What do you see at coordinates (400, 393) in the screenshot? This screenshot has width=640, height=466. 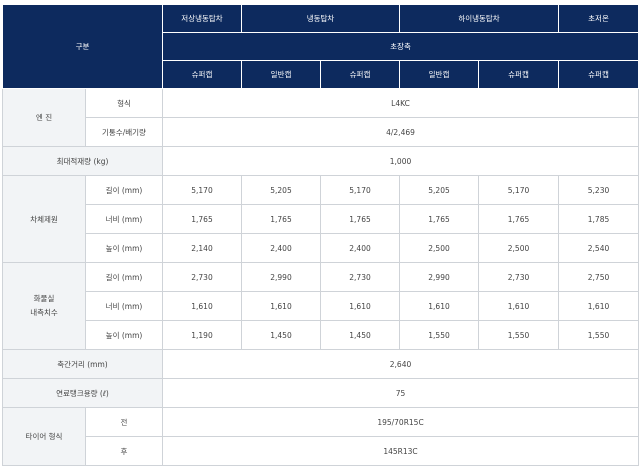 I see `fuel-tank-value: 75` at bounding box center [400, 393].